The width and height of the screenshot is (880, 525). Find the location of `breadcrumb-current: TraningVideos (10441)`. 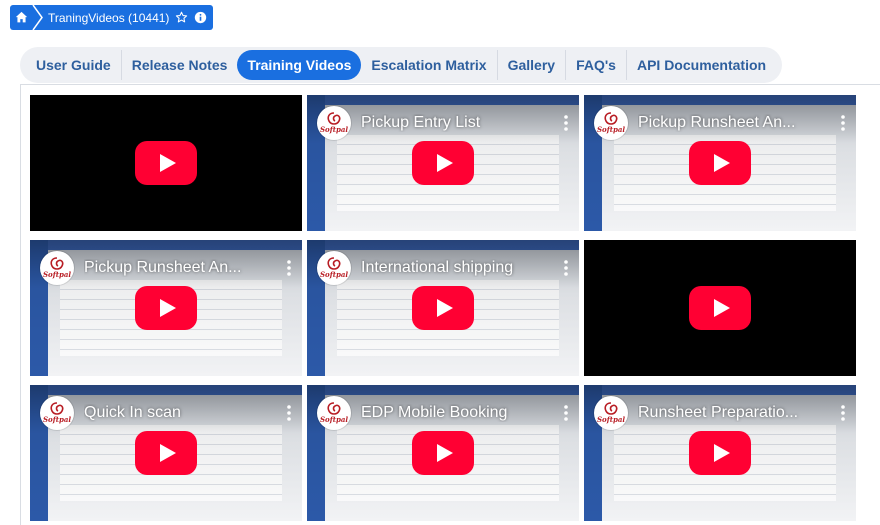

breadcrumb-current: TraningVideos (10441) is located at coordinates (128, 18).